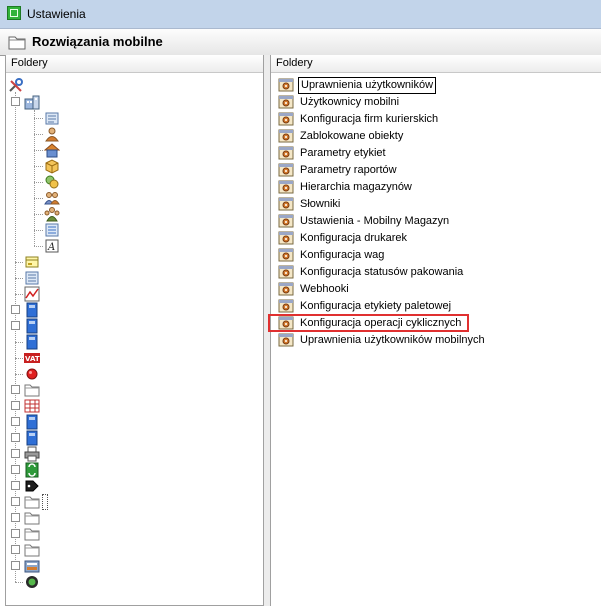 This screenshot has width=601, height=606. I want to click on tree-item-s-owniki-u-ytkownika, so click(131, 342).